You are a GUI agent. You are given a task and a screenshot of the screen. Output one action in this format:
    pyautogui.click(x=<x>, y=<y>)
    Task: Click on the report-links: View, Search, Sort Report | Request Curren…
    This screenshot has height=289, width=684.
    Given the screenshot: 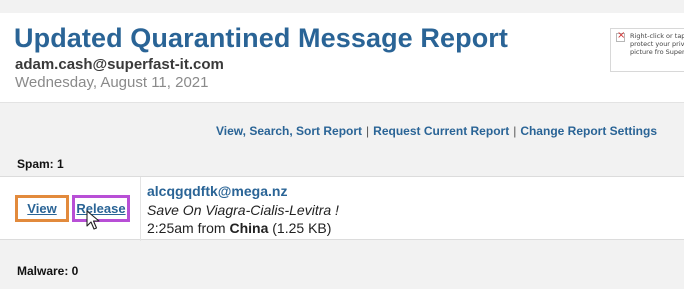 What is the action you would take?
    pyautogui.click(x=436, y=131)
    